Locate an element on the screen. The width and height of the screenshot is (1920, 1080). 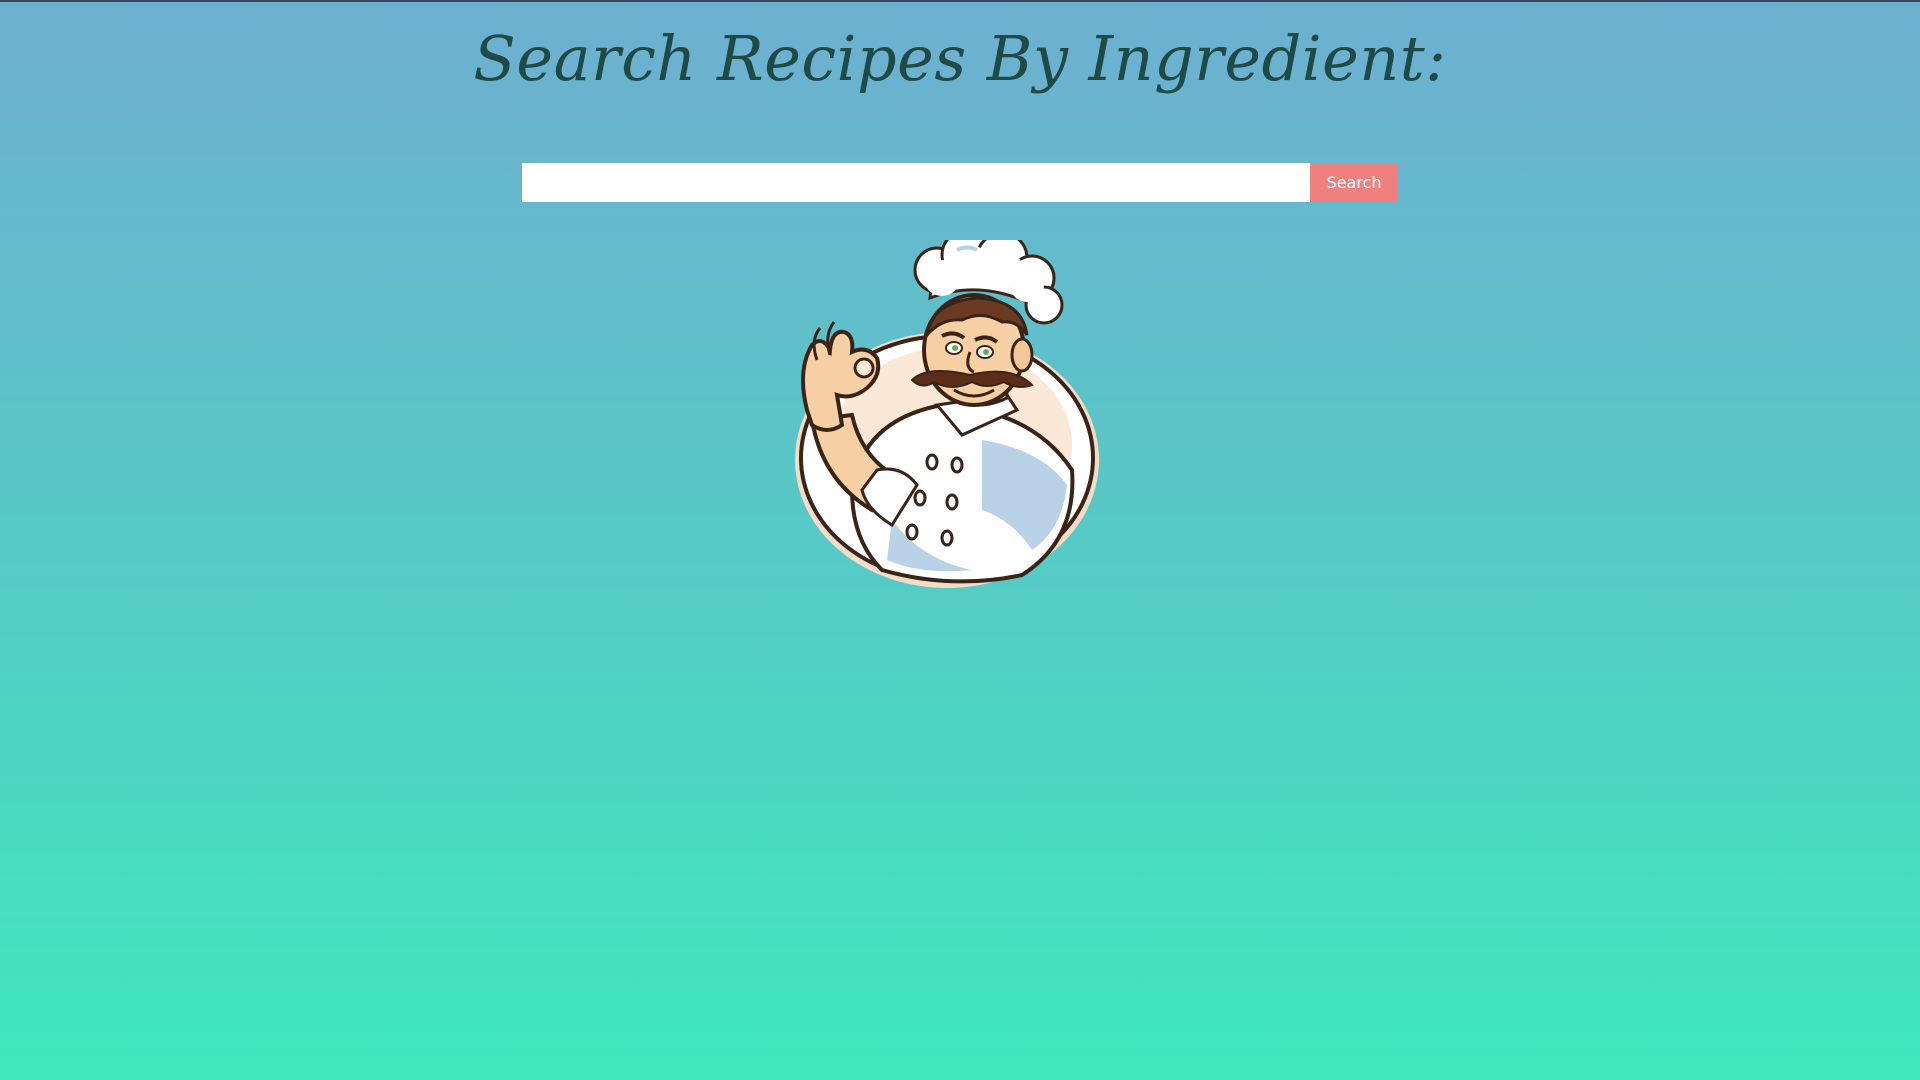
page-title: Search Recipes By Ingredient: is located at coordinates (960, 58).